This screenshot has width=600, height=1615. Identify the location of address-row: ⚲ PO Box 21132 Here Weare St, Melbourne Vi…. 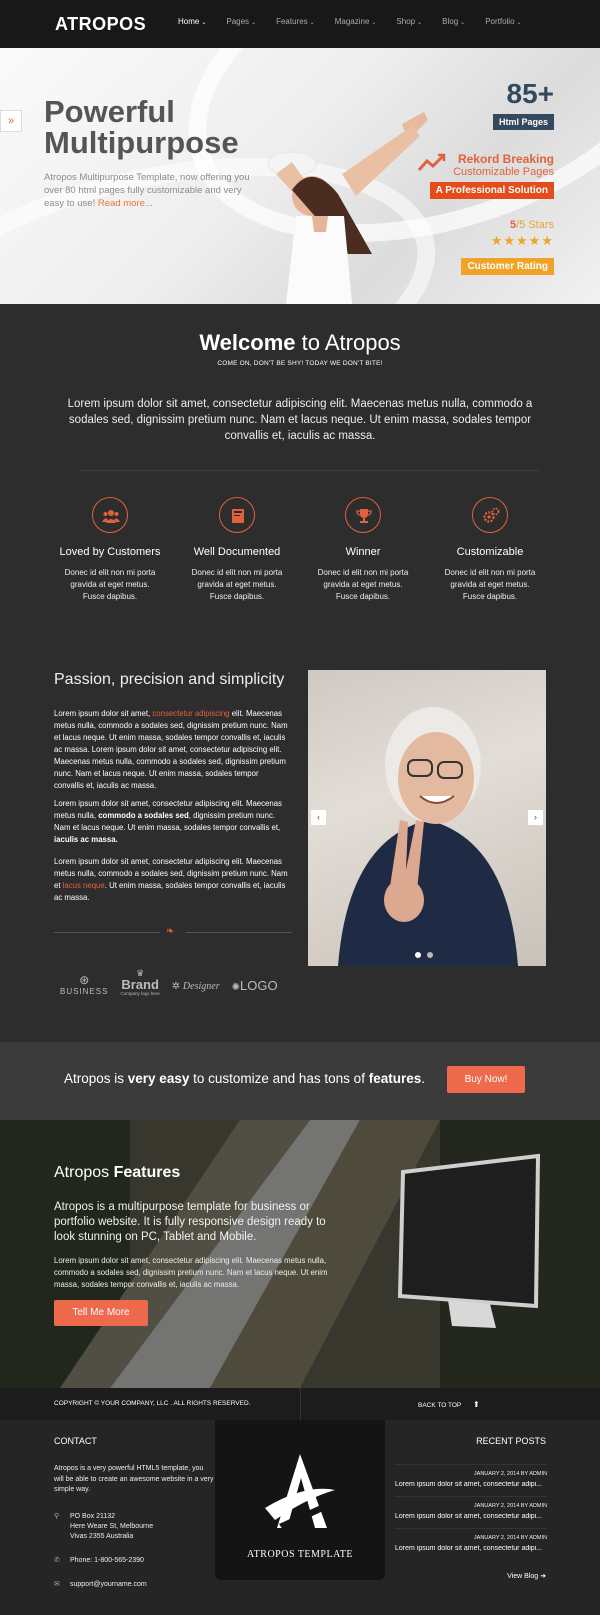
(103, 1527).